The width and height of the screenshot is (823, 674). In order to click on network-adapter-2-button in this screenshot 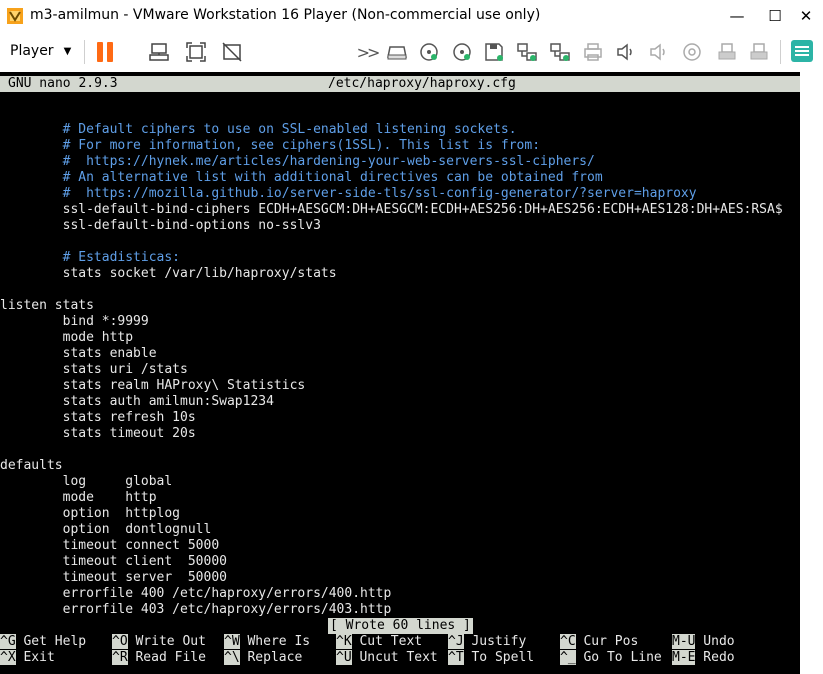, I will do `click(560, 52)`.